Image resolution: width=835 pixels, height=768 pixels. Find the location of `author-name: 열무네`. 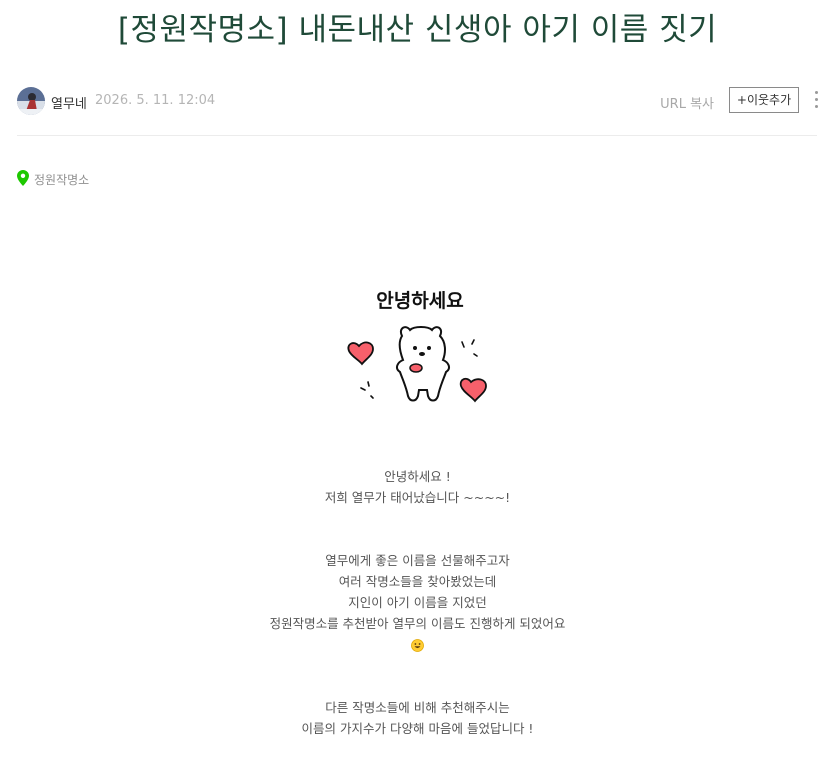

author-name: 열무네 is located at coordinates (69, 102).